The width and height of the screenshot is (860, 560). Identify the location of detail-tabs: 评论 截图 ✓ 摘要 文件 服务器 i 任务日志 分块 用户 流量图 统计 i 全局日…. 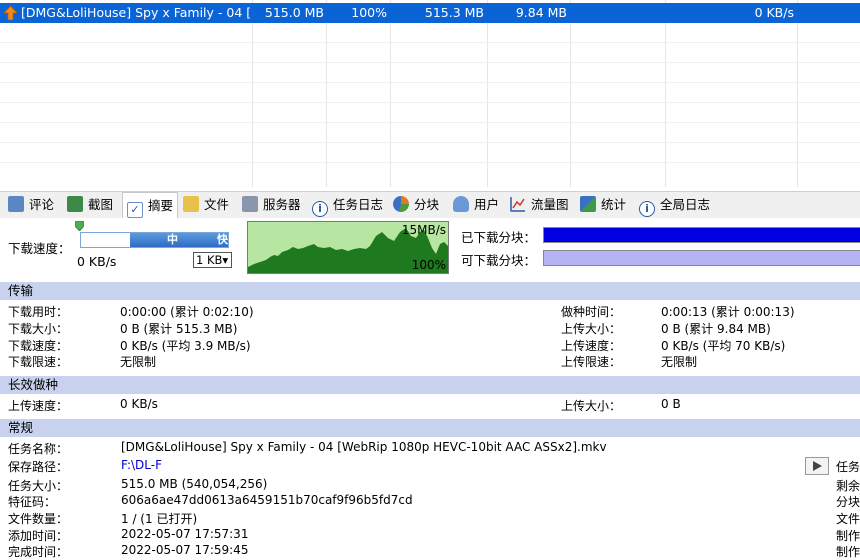
(430, 205).